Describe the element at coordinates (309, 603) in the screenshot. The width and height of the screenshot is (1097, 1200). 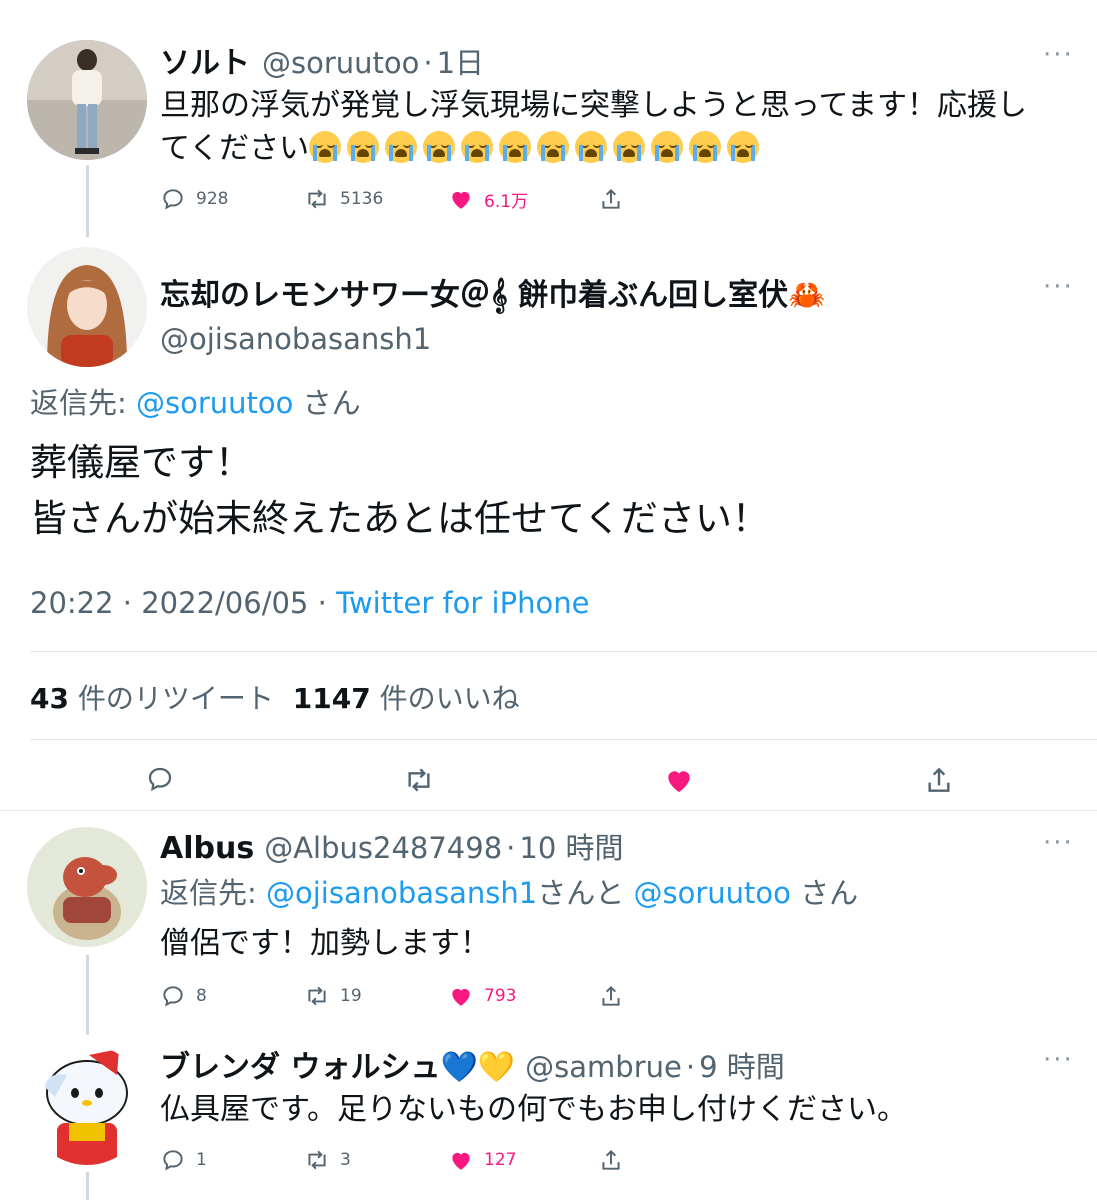
I see `tweet-meta: 20:22 · 2022/06/05 · Twitter for iPhone` at that location.